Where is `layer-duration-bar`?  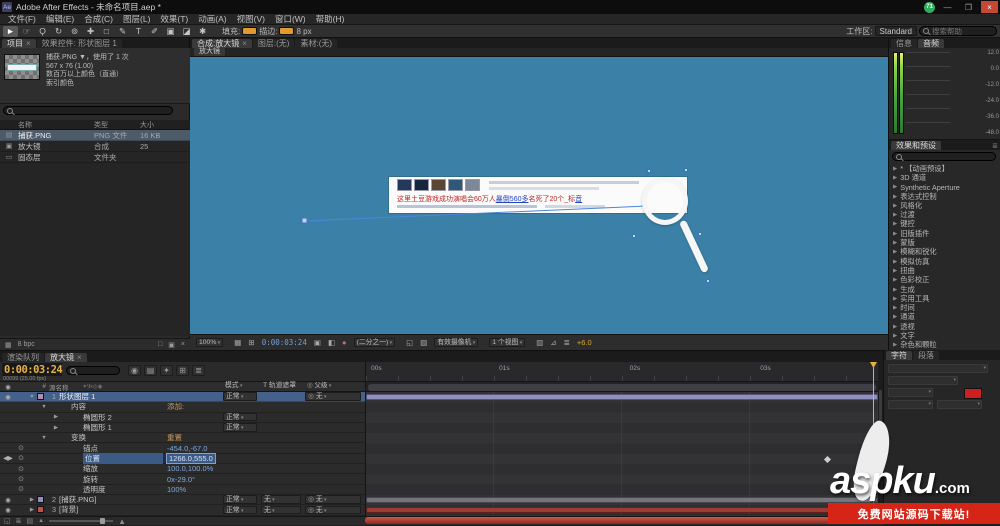
layer-duration-bar is located at coordinates (622, 500).